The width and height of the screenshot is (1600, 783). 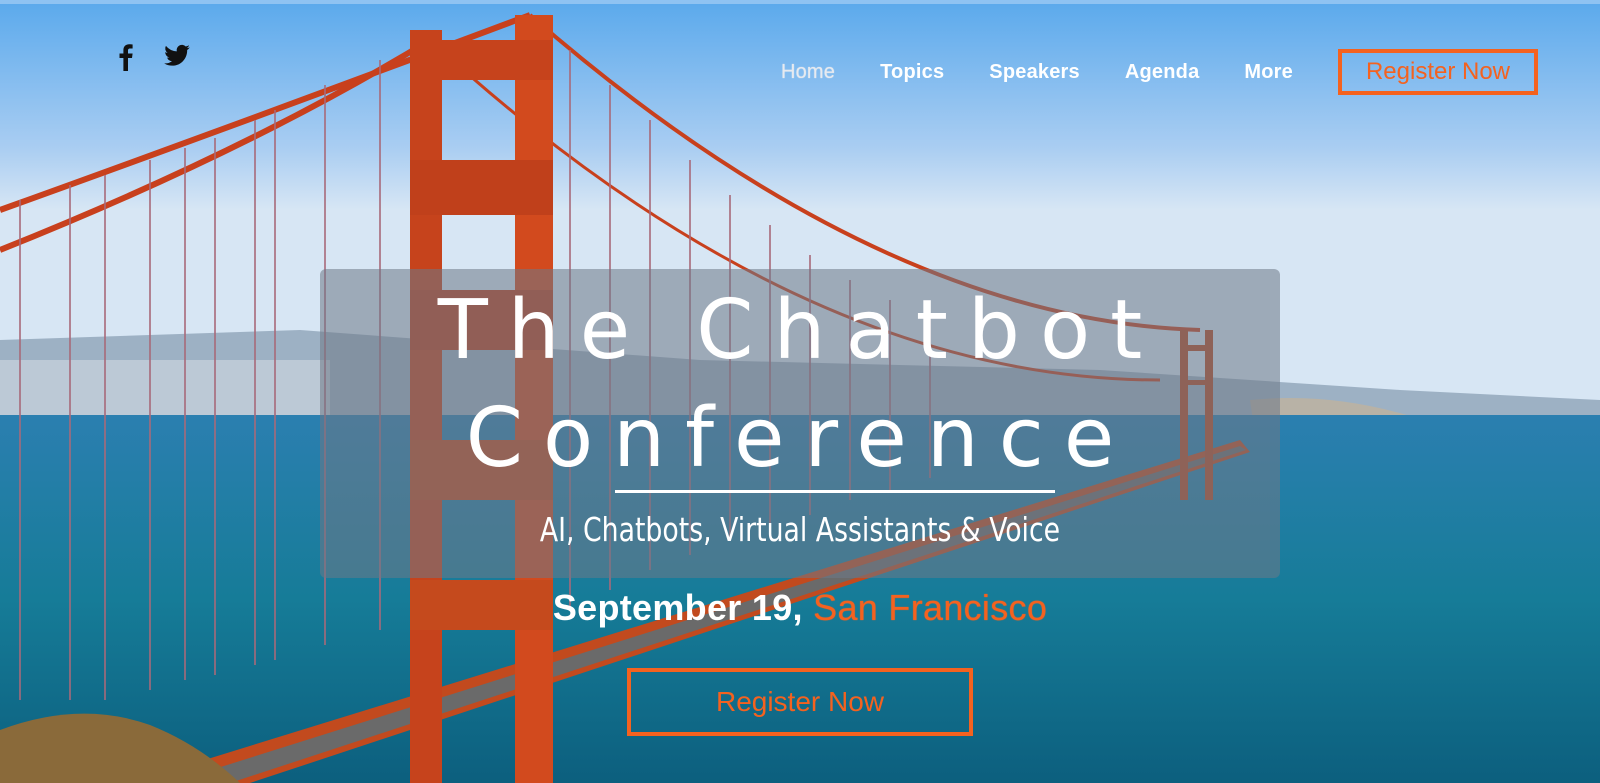 I want to click on event-city: San Francisco, so click(x=930, y=607).